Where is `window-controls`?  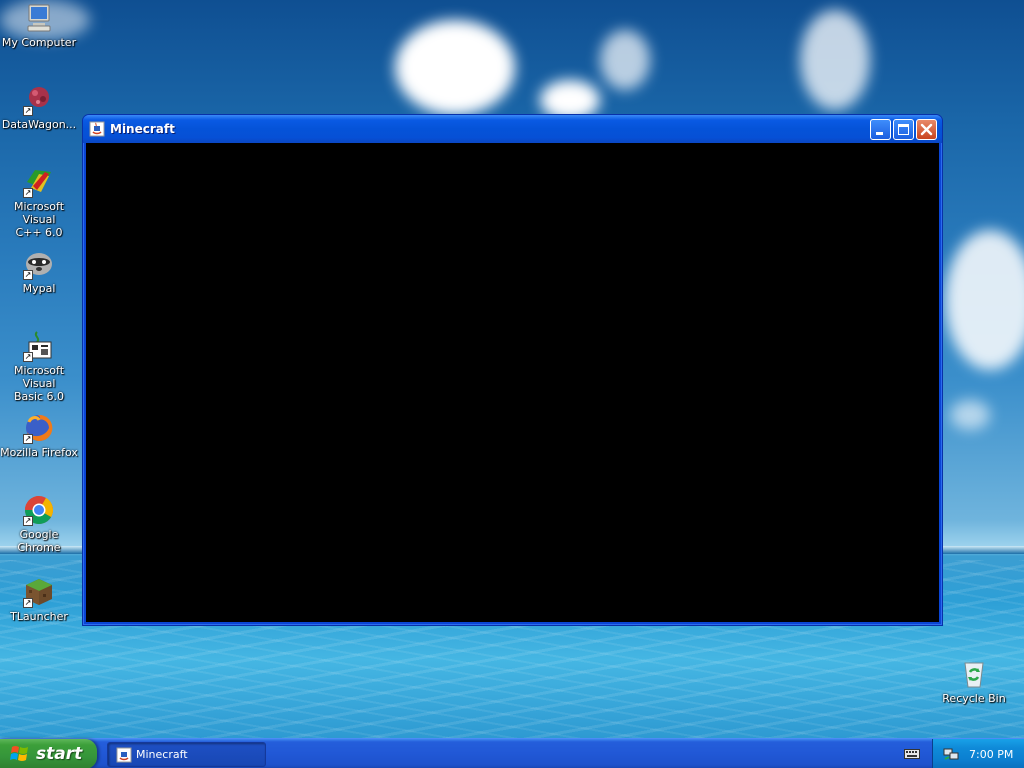 window-controls is located at coordinates (903, 129).